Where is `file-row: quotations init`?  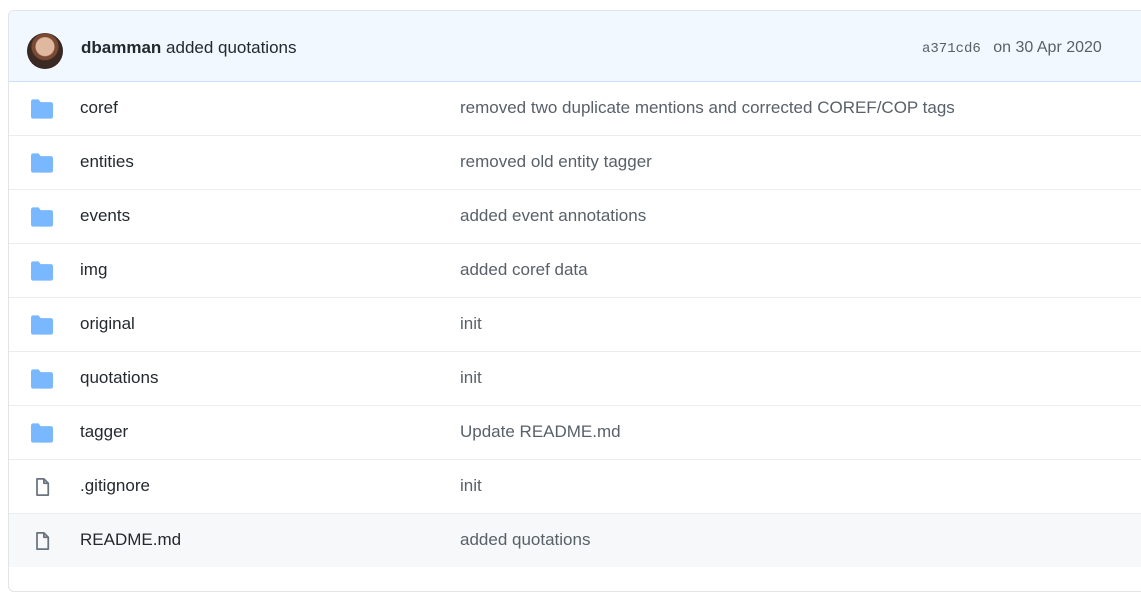
file-row: quotations init is located at coordinates (575, 378).